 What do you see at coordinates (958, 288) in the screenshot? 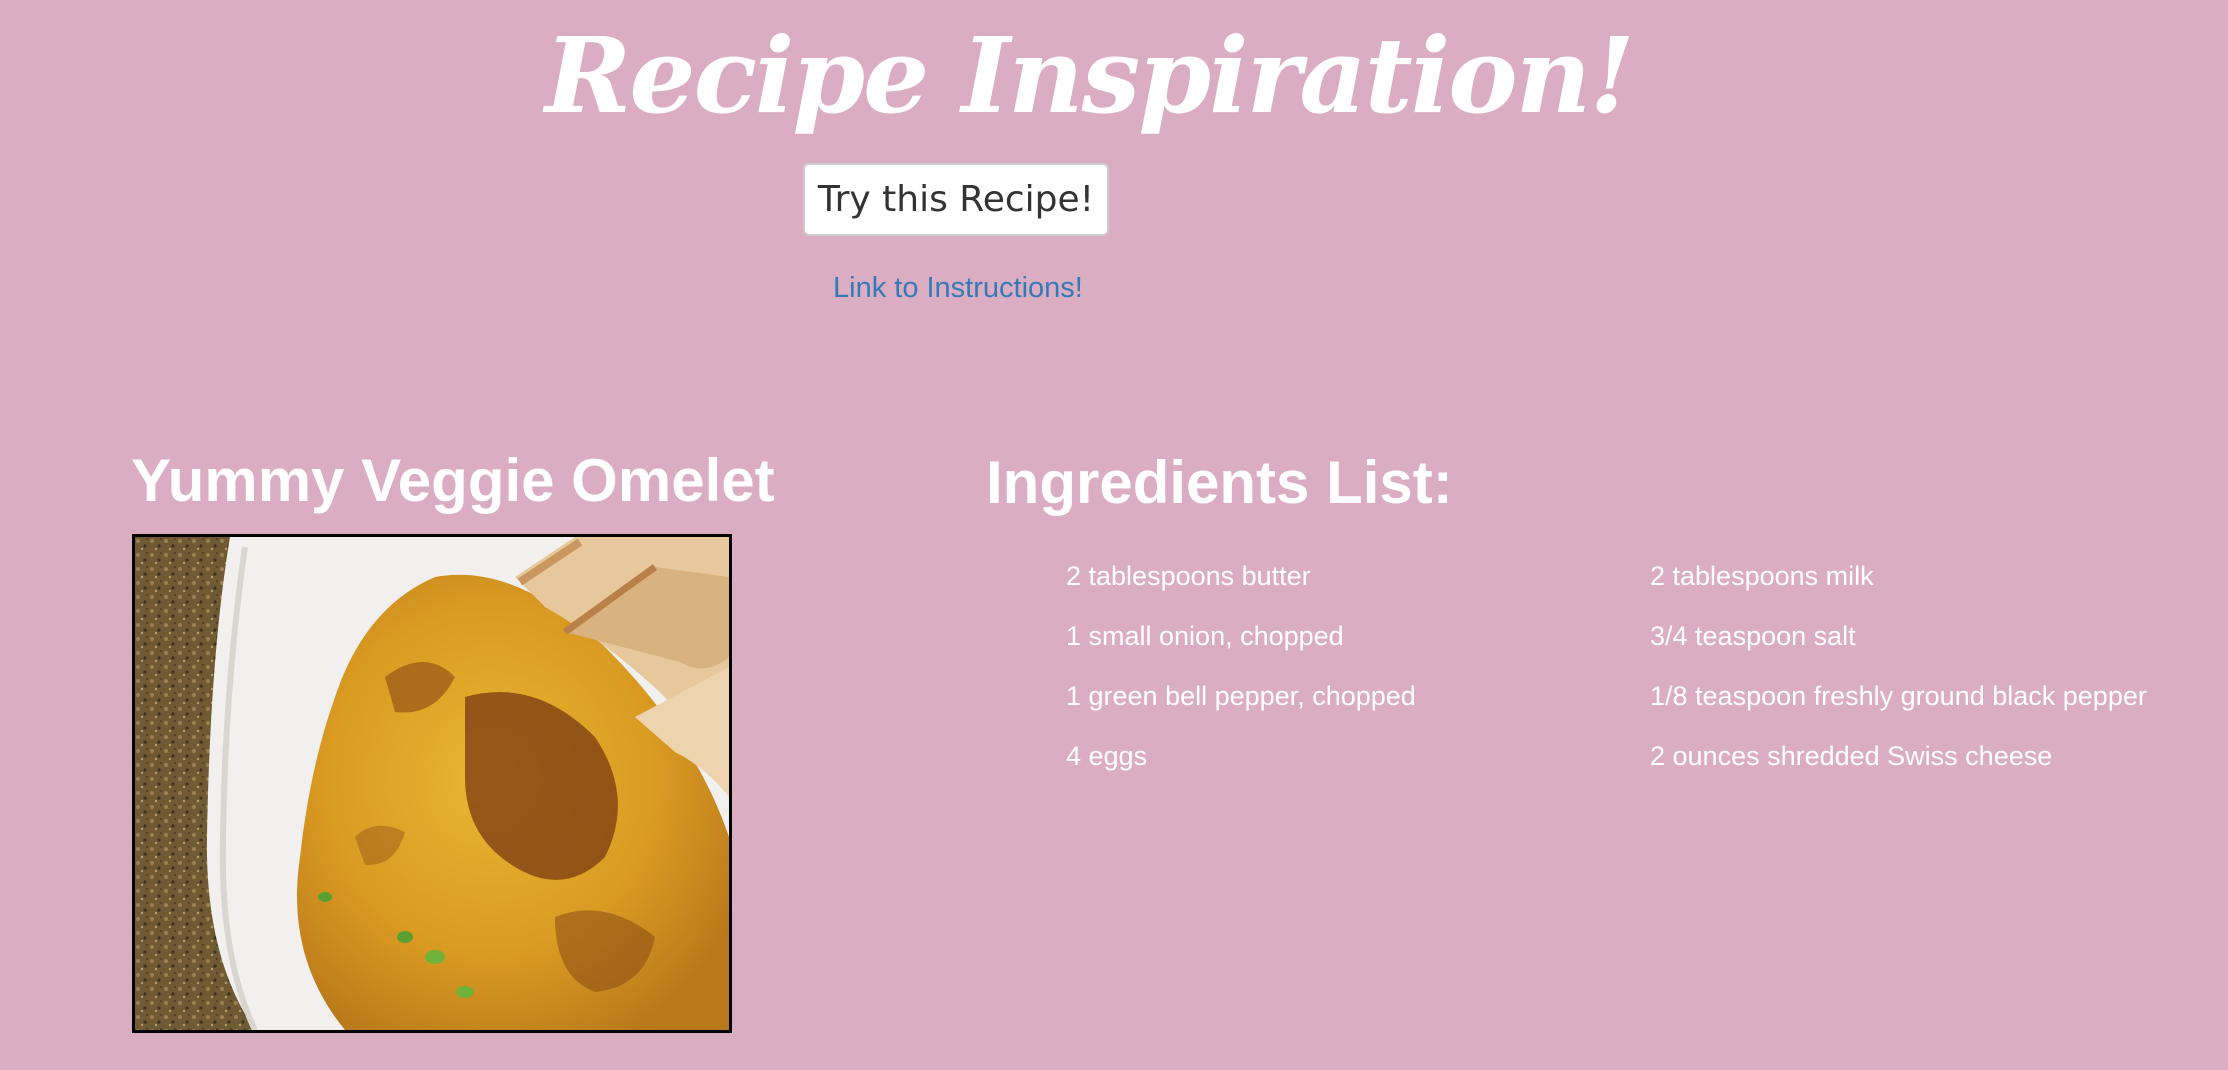
I see `instructions-link: Link to Instructions!` at bounding box center [958, 288].